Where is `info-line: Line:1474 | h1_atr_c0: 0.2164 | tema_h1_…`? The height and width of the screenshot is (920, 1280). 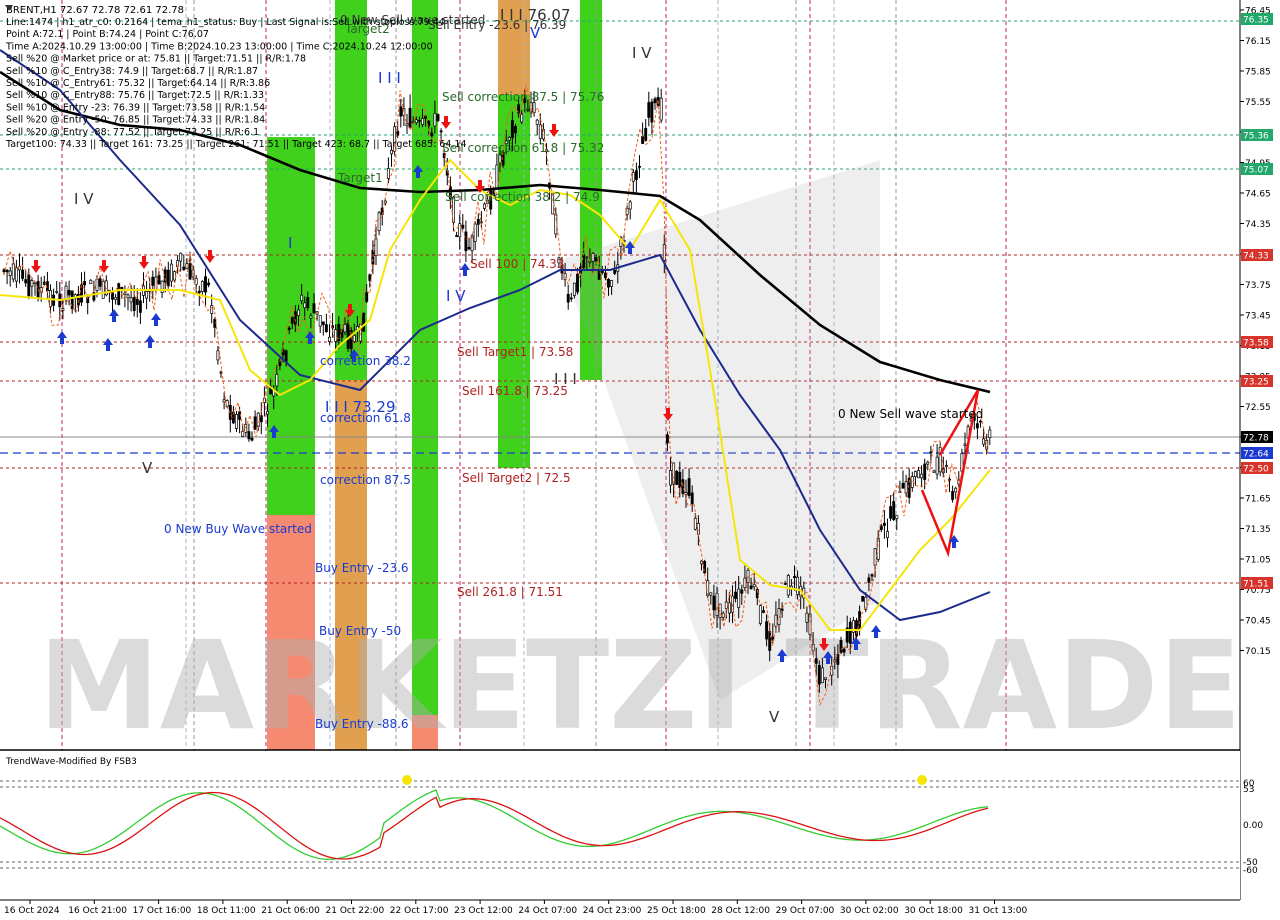 info-line: Line:1474 | h1_atr_c0: 0.2164 | tema_h1_… is located at coordinates (225, 22).